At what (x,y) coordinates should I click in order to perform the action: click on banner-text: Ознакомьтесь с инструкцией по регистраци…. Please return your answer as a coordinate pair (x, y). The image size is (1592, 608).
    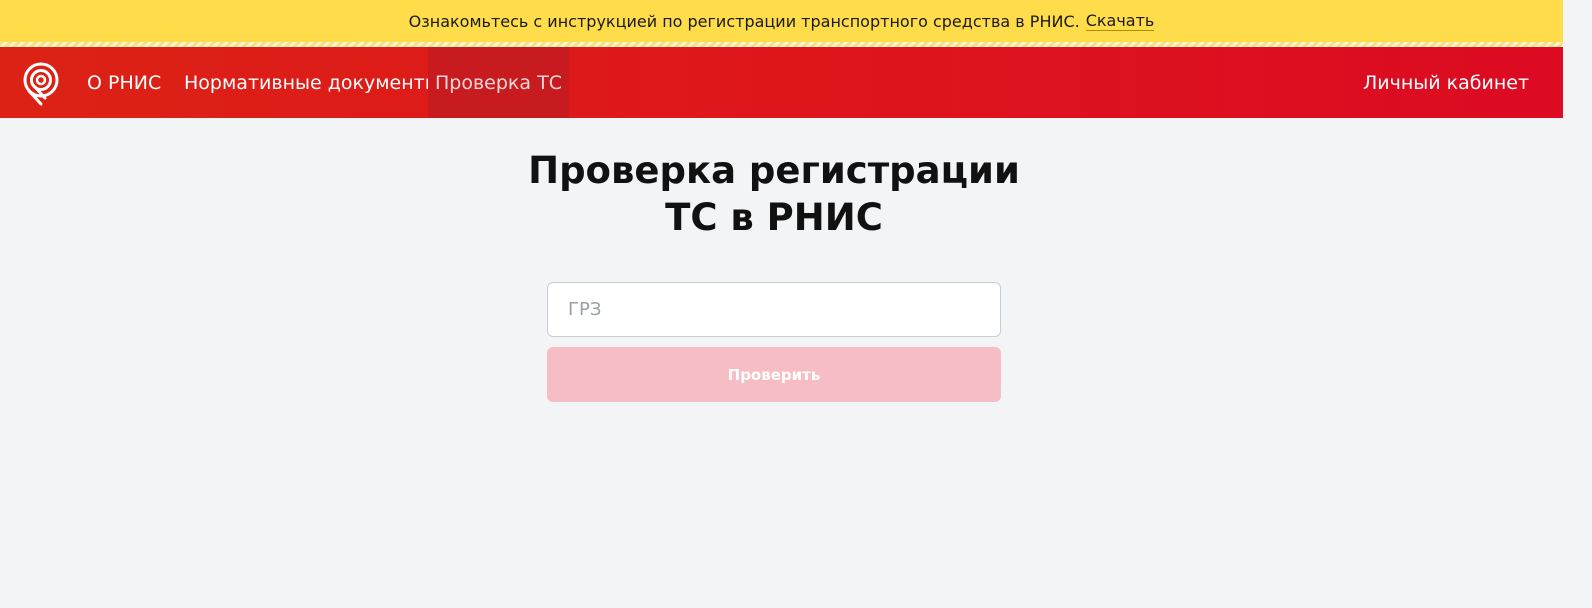
    Looking at the image, I should click on (744, 21).